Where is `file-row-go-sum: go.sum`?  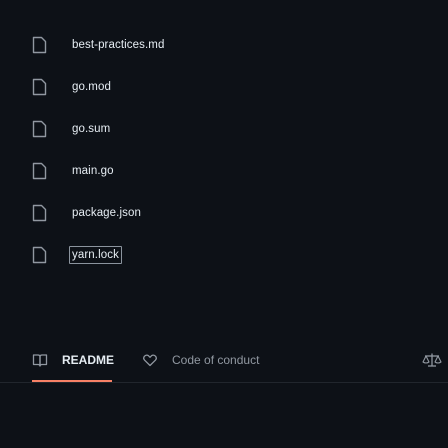 file-row-go-sum: go.sum is located at coordinates (240, 129).